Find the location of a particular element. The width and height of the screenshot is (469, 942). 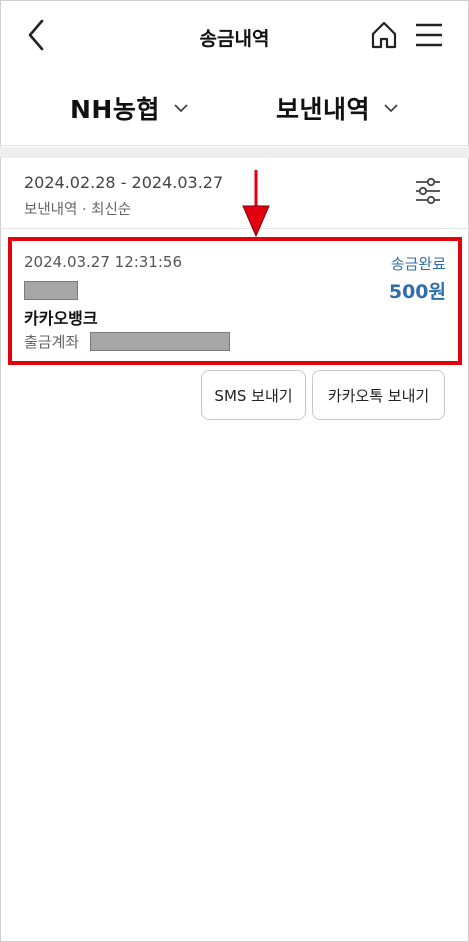

history-type-dropdown: 보낸내역 is located at coordinates (337, 108).